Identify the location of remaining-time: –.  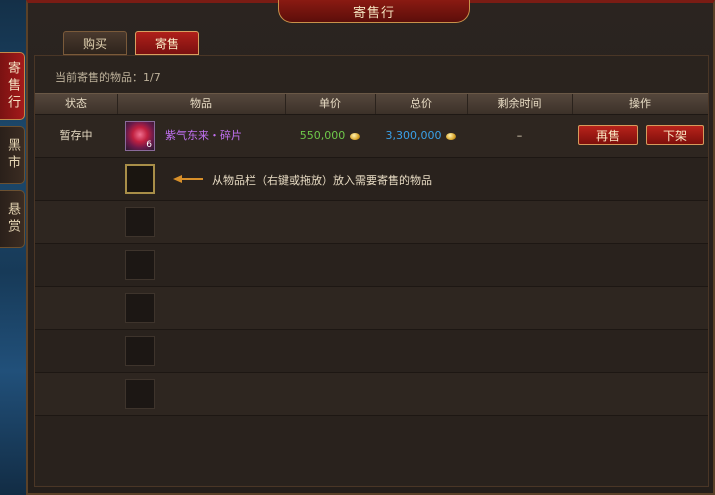
(519, 135).